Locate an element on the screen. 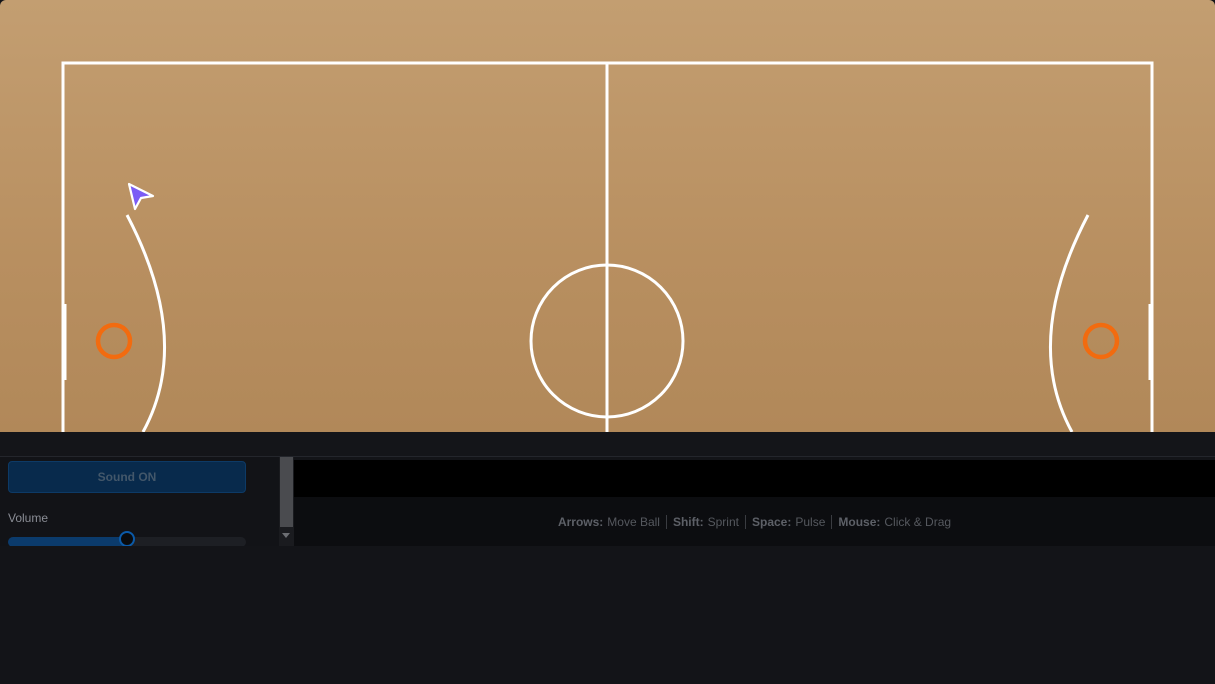  hint-action: Move Ball is located at coordinates (633, 521).